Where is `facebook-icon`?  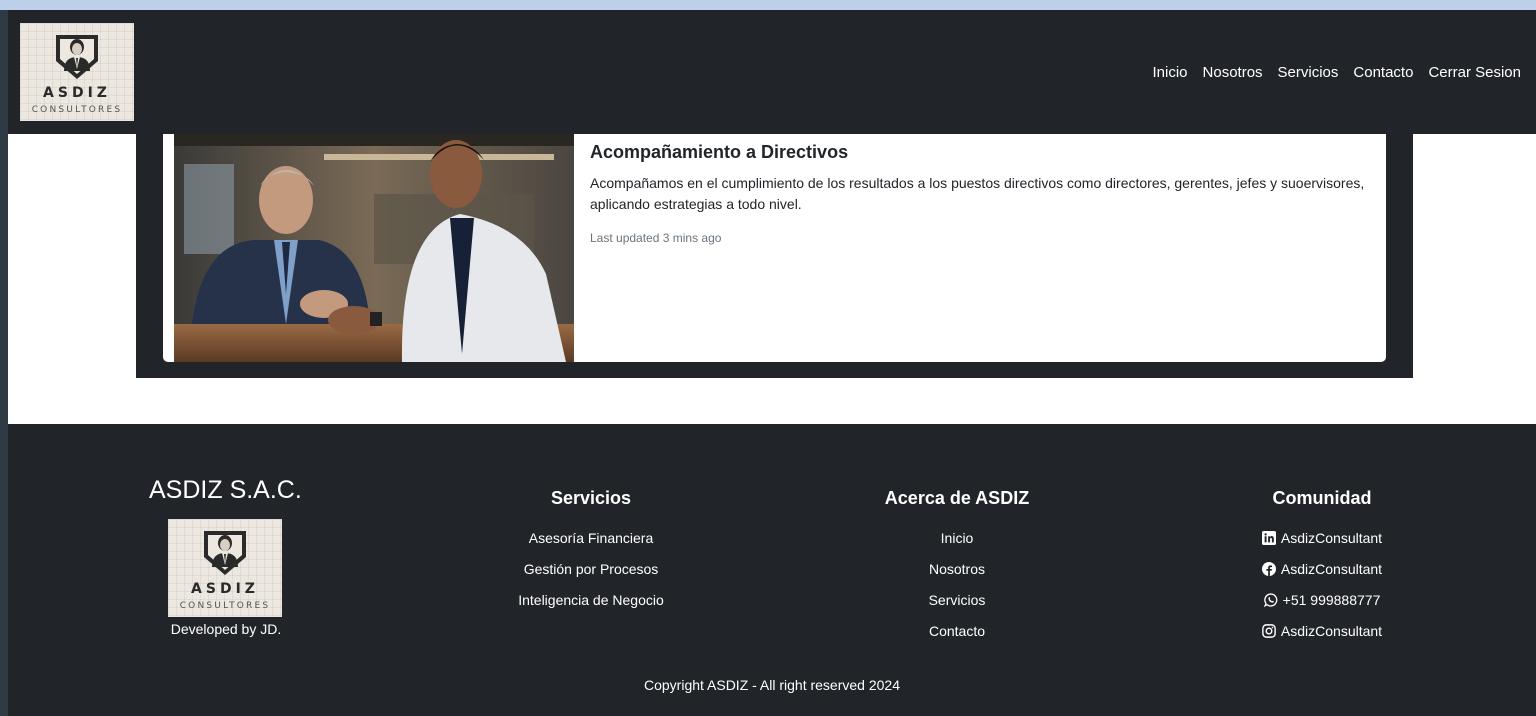
facebook-icon is located at coordinates (1268, 569).